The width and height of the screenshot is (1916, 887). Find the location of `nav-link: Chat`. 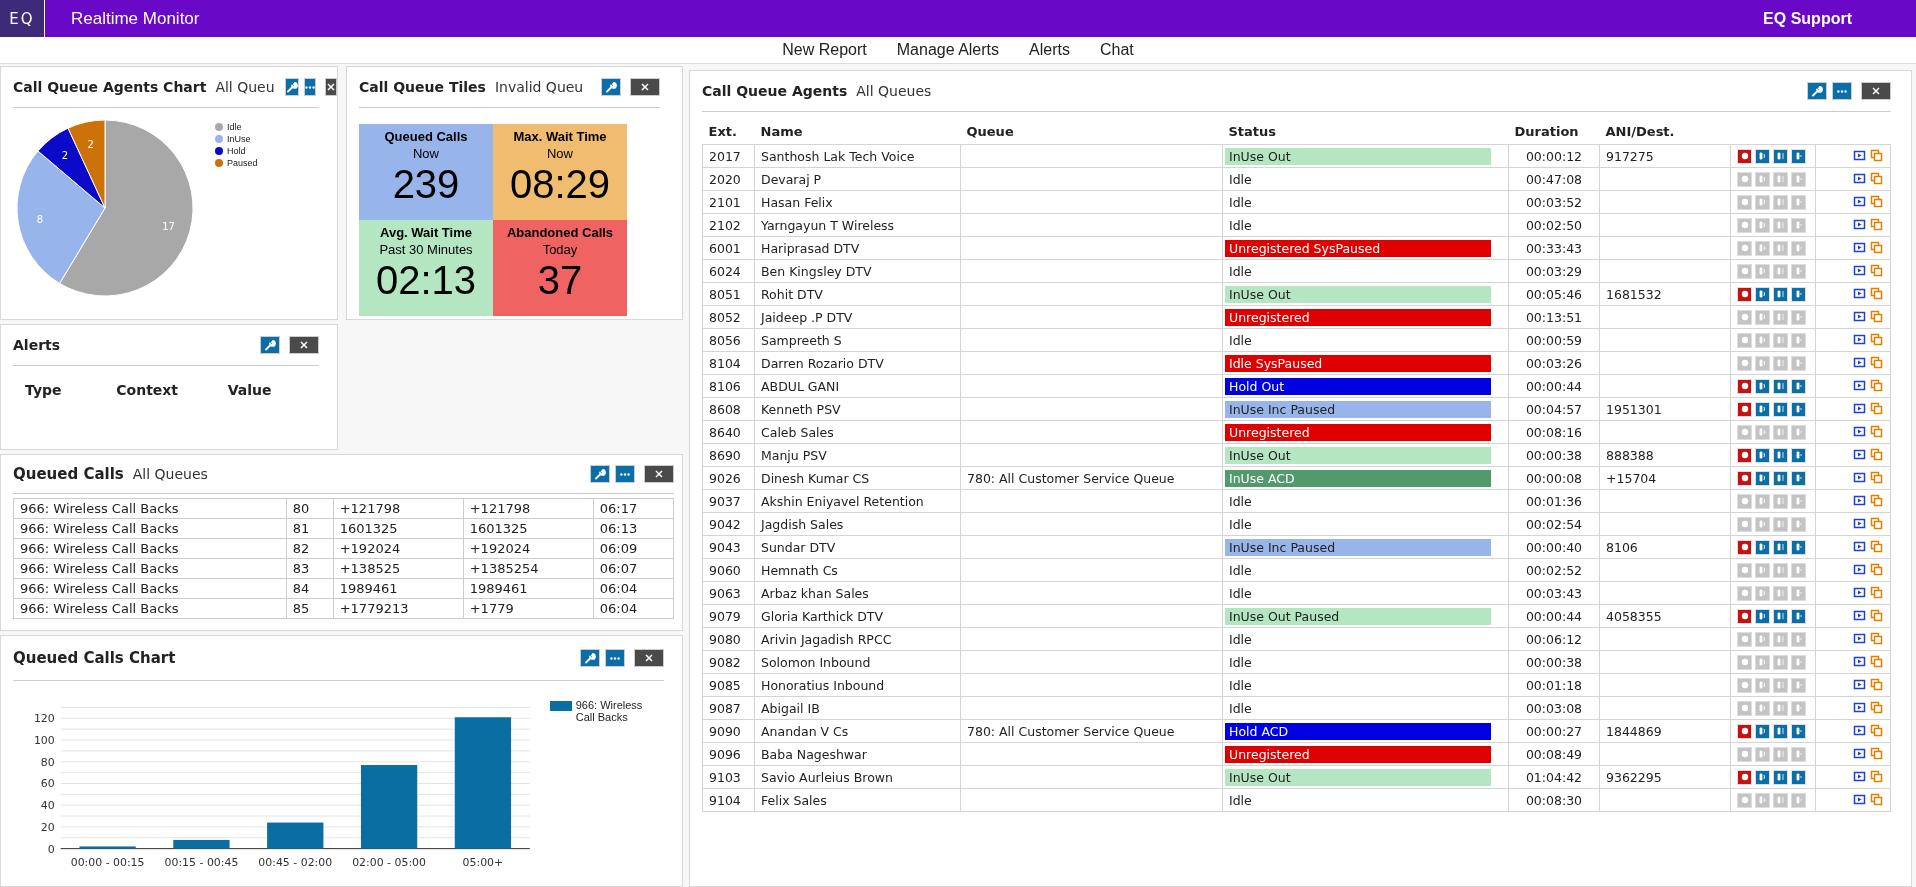

nav-link: Chat is located at coordinates (1116, 50).